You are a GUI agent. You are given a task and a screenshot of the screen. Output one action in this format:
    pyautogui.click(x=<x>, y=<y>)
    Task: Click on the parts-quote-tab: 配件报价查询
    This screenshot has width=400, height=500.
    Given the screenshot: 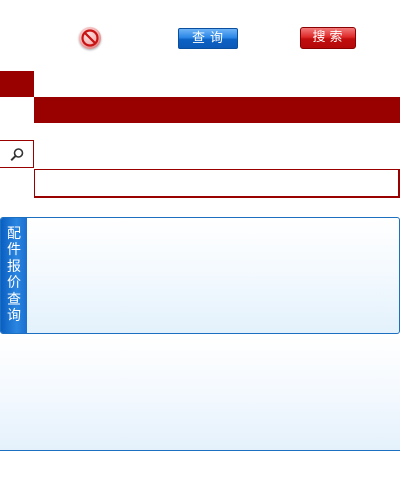 What is the action you would take?
    pyautogui.click(x=14, y=275)
    